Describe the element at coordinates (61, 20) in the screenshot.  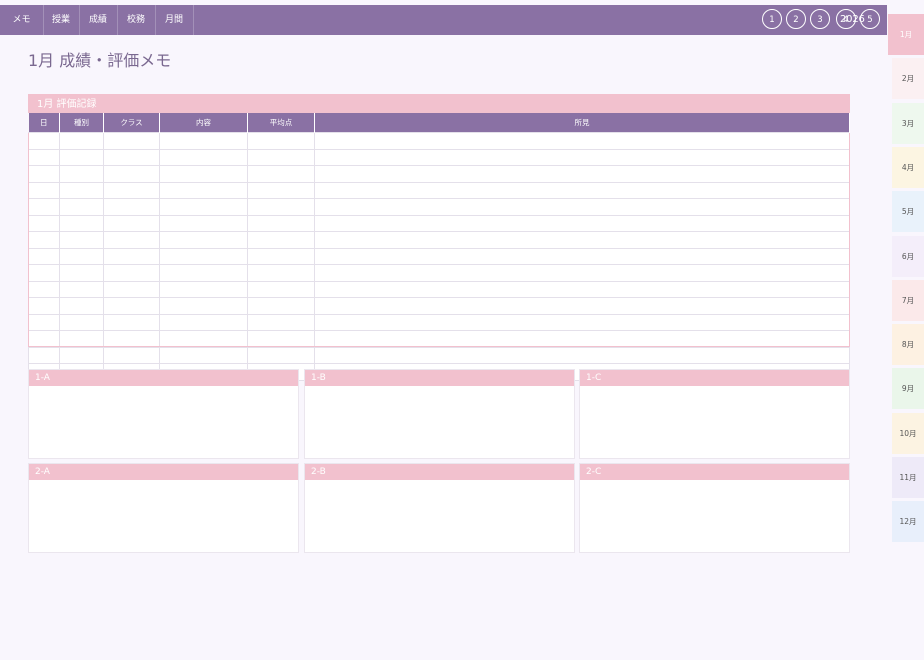
I see `tab-lessons: 授業` at that location.